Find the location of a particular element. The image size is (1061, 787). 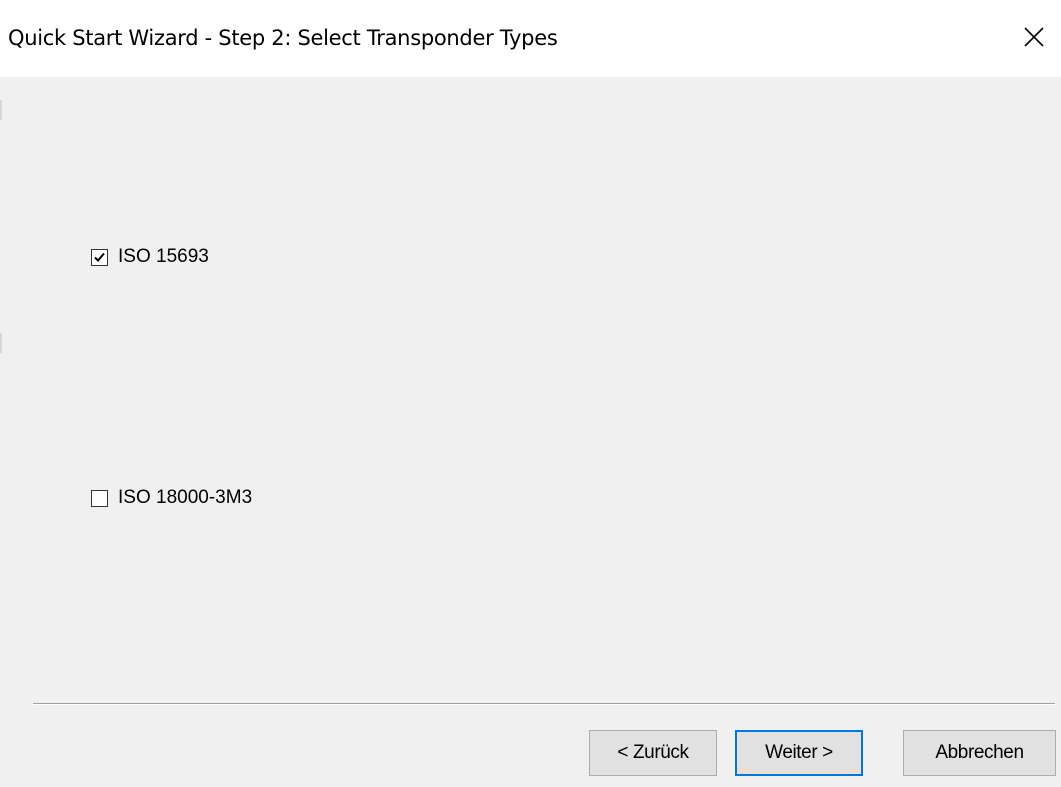

checkbox-row-iso-15693: ISO 15693 is located at coordinates (150, 257).